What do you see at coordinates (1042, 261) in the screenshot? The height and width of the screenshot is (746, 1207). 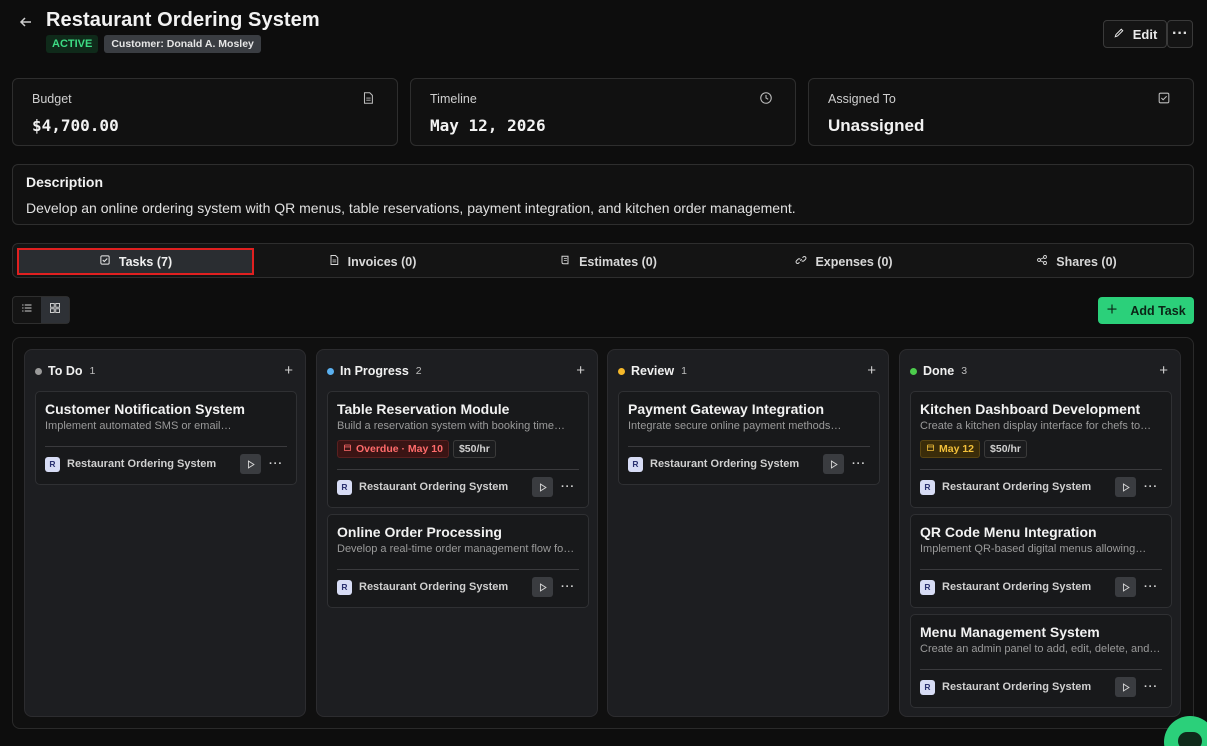 I see `share-icon` at bounding box center [1042, 261].